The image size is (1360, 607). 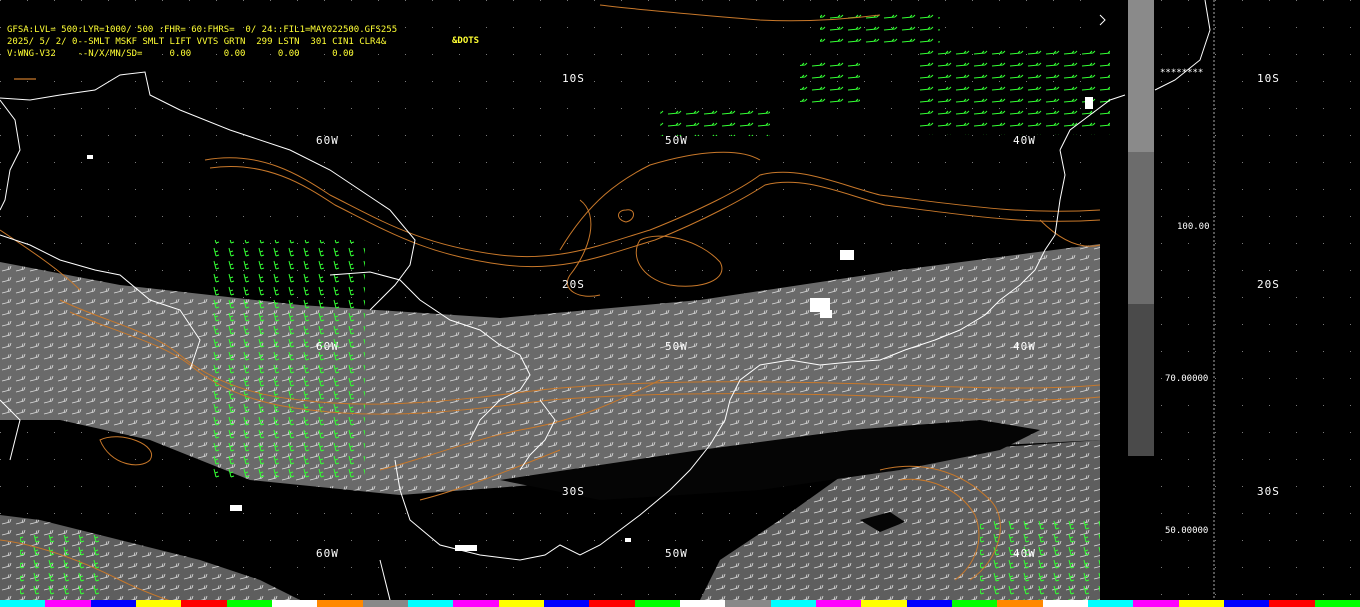 What do you see at coordinates (285, 360) in the screenshot?
I see `wind-barbs-green-central` at bounding box center [285, 360].